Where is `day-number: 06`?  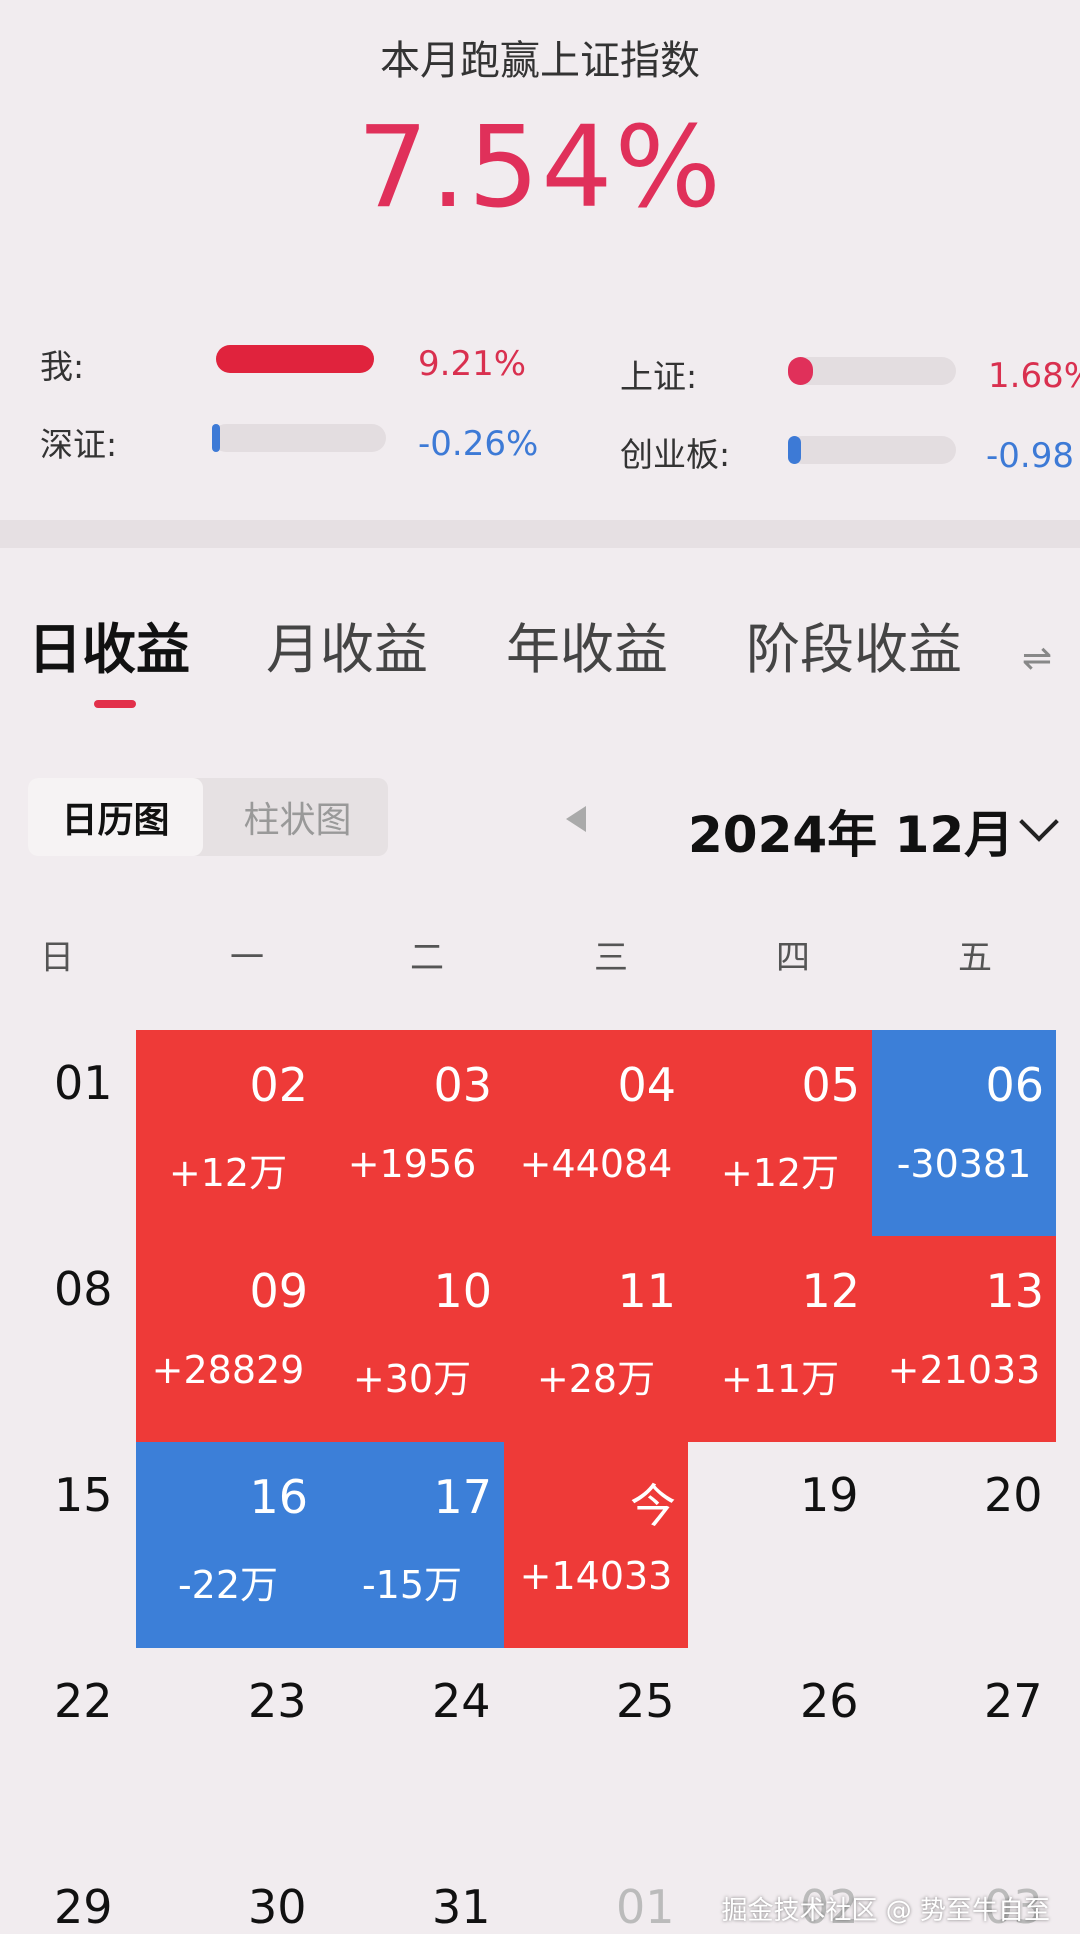 day-number: 06 is located at coordinates (1014, 1085).